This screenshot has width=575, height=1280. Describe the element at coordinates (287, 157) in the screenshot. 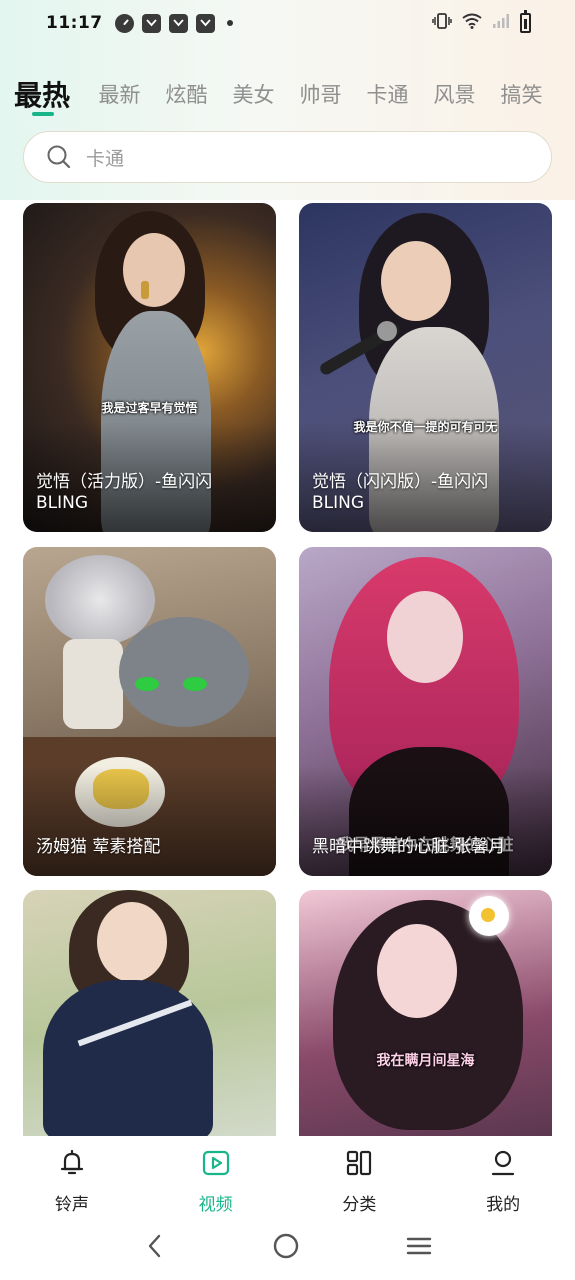

I see `search-input: 卡通` at that location.